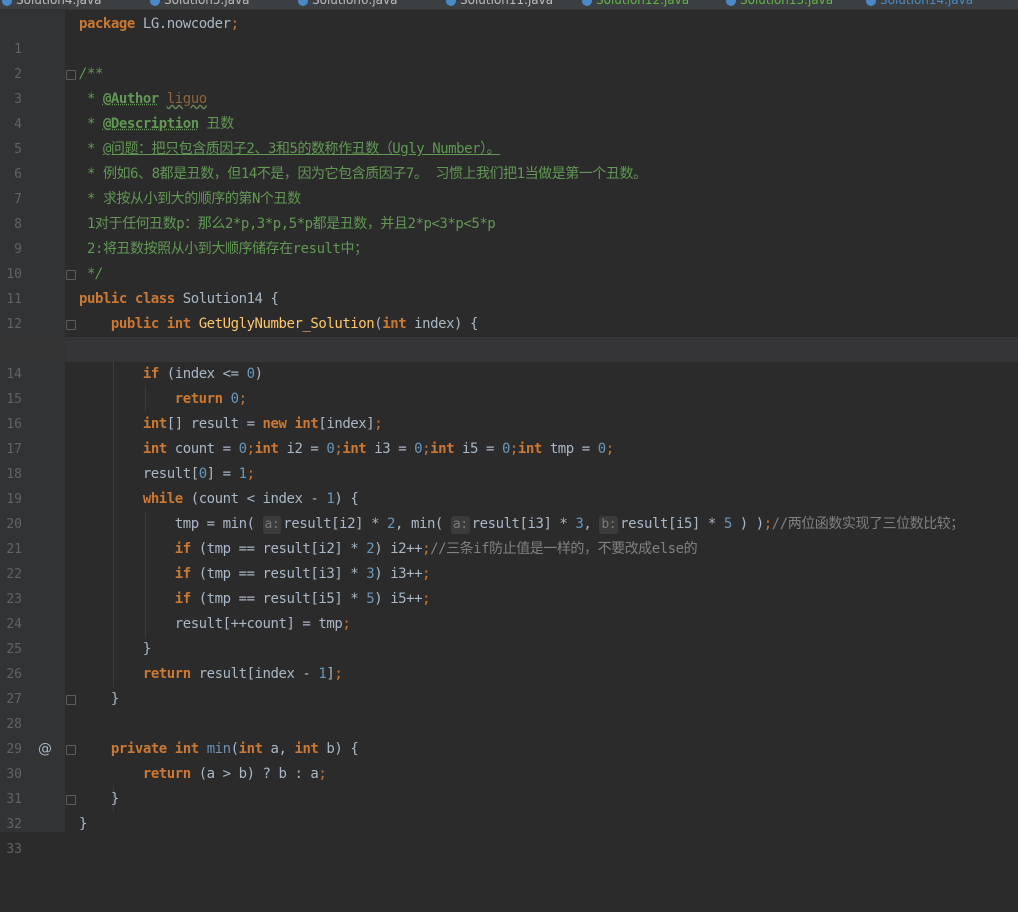 The height and width of the screenshot is (912, 1018). Describe the element at coordinates (509, 734) in the screenshot. I see `code-line: 29` at that location.